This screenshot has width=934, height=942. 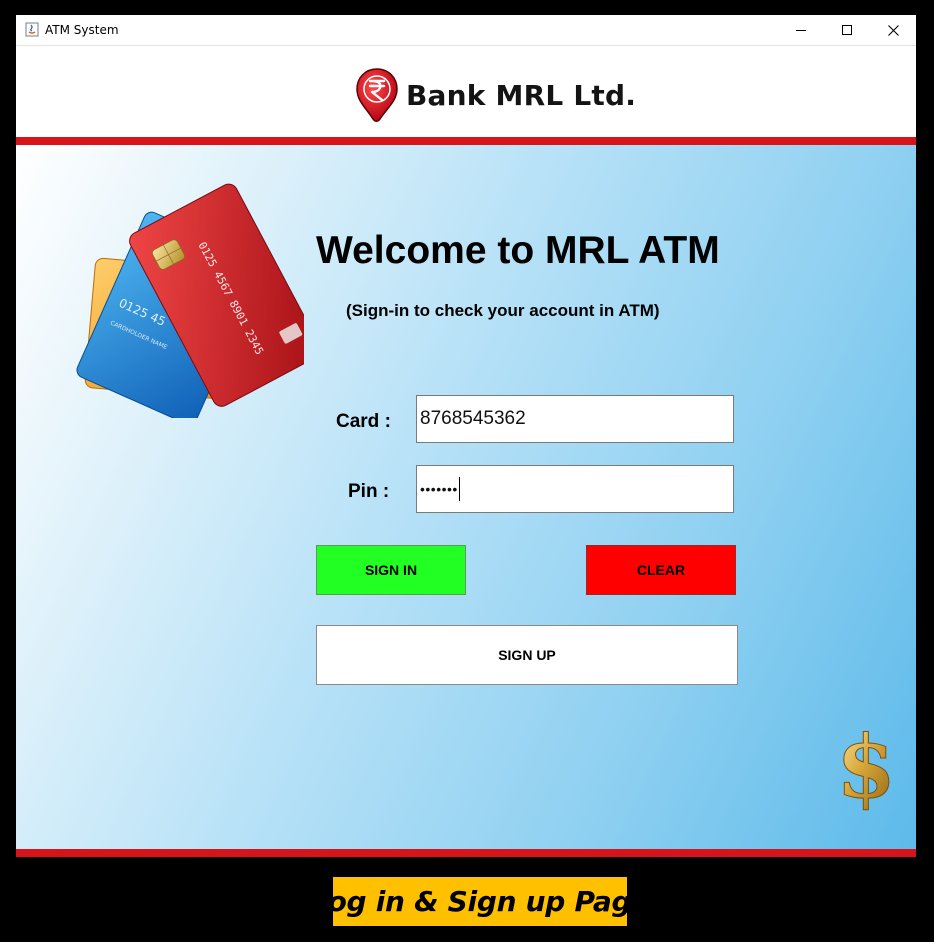 I want to click on minimize-icon, so click(x=801, y=30).